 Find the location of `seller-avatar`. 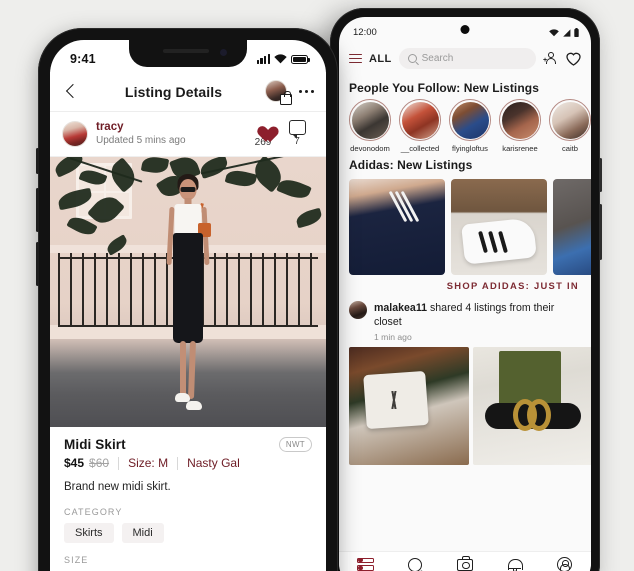

seller-avatar is located at coordinates (75, 133).